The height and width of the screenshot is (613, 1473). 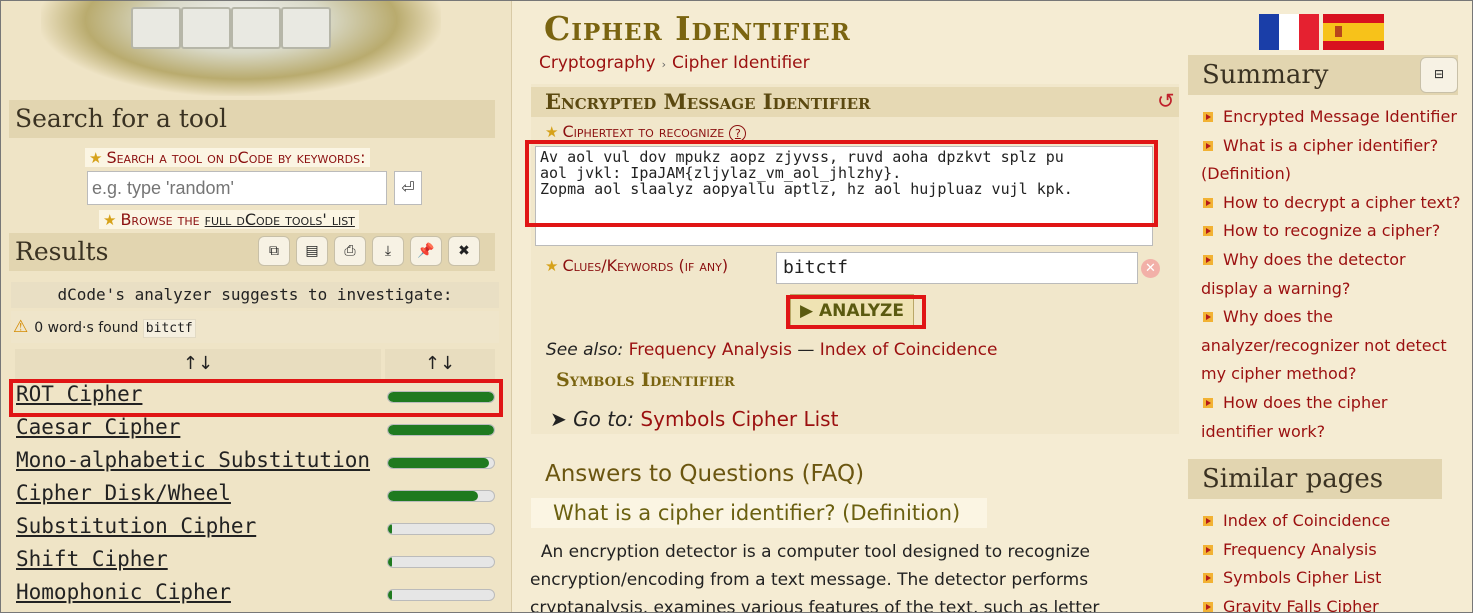 What do you see at coordinates (637, 265) in the screenshot?
I see `clues-label: ★ Clues/Keywords (if any)` at bounding box center [637, 265].